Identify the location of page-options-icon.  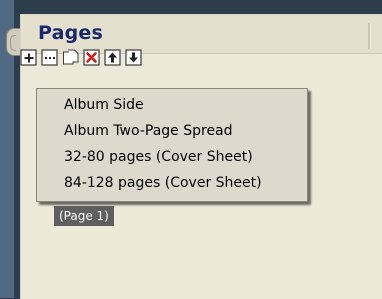
(50, 58).